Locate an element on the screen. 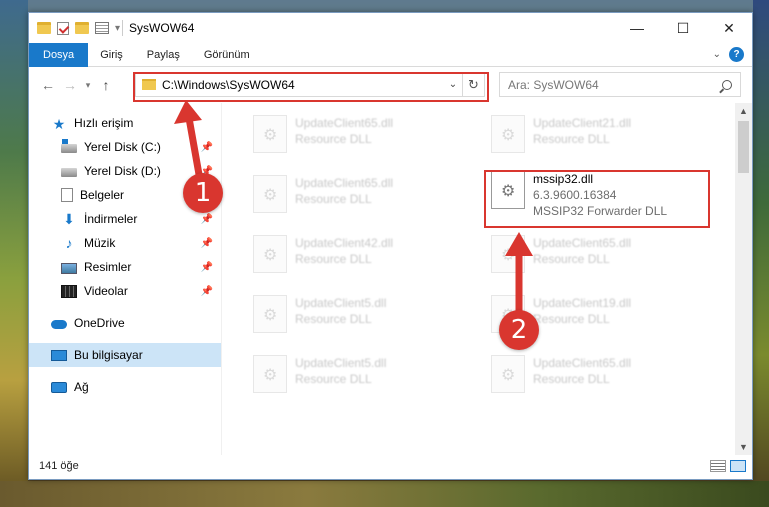 This screenshot has height=507, width=769. tab-view: Görünüm is located at coordinates (227, 55).